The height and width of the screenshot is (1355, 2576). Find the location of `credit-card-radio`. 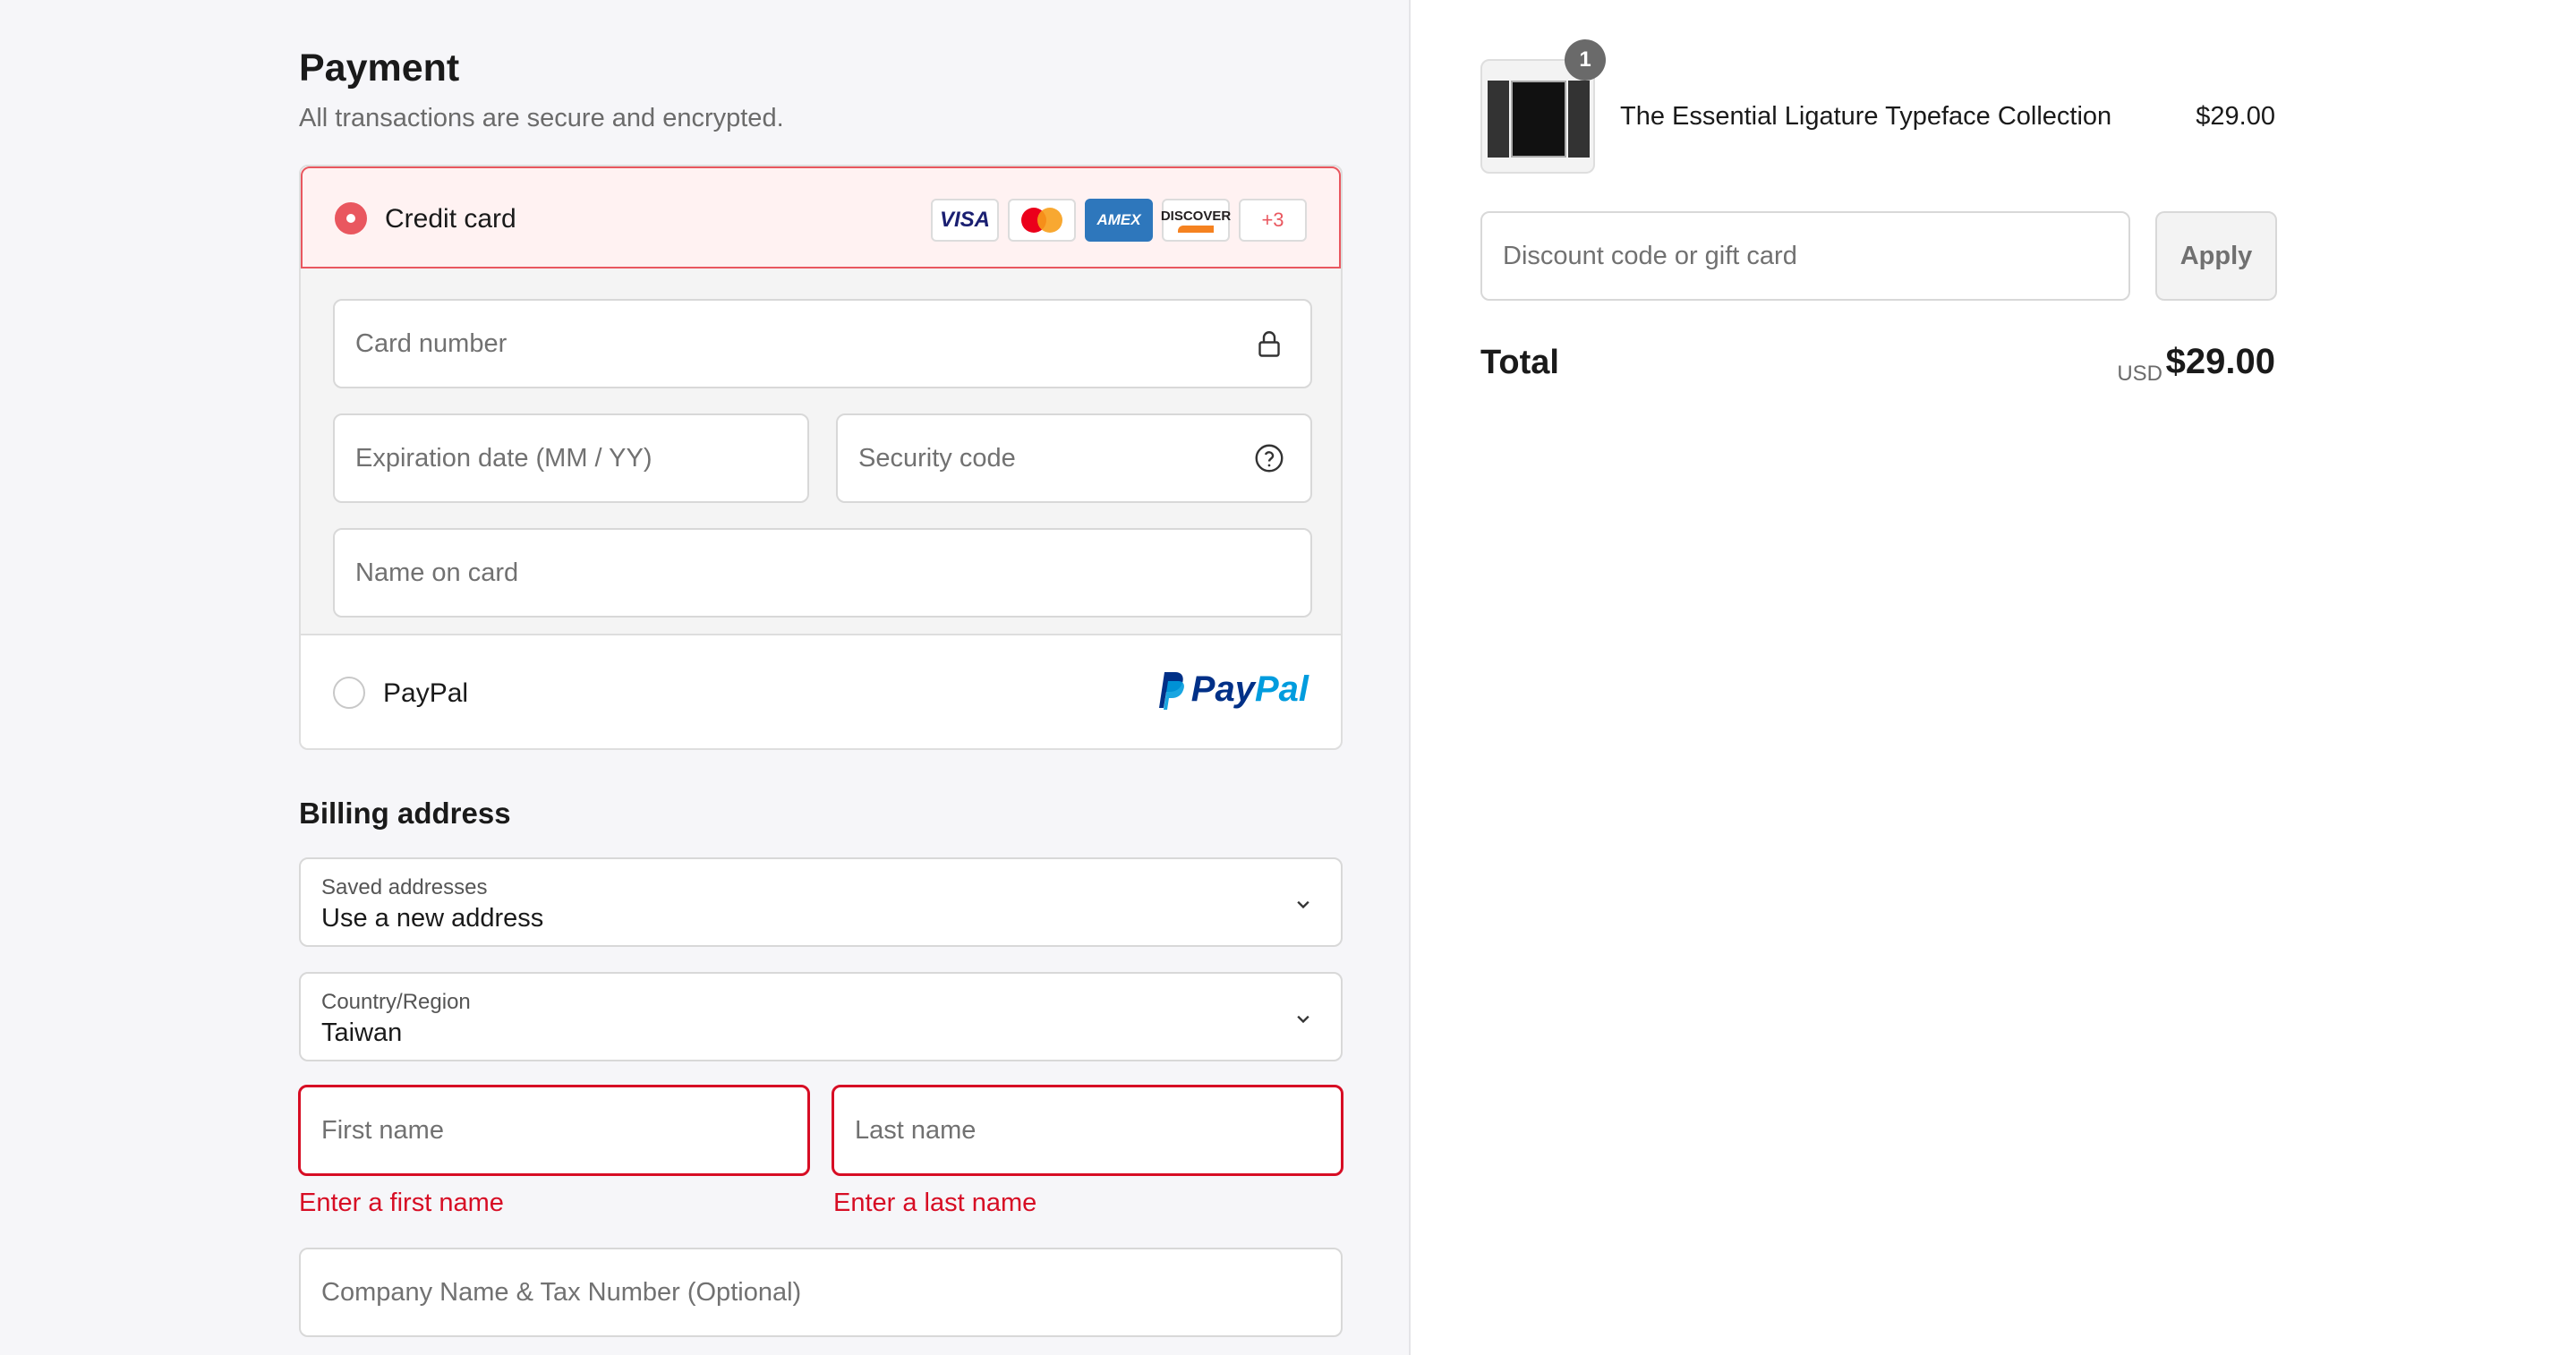

credit-card-radio is located at coordinates (351, 218).